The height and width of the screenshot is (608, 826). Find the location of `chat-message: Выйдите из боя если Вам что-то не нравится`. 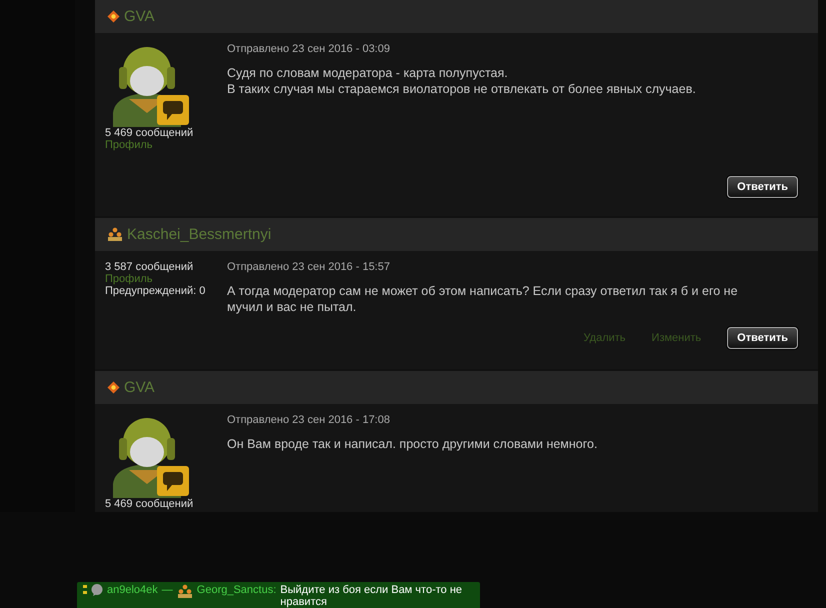

chat-message: Выйдите из боя если Вам что-то не нравится is located at coordinates (372, 596).